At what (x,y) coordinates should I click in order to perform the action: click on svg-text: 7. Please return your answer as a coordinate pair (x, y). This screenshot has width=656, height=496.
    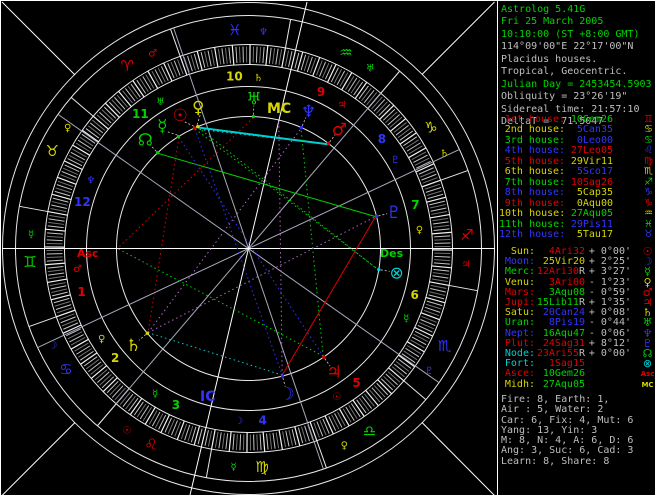
    Looking at the image, I should click on (415, 205).